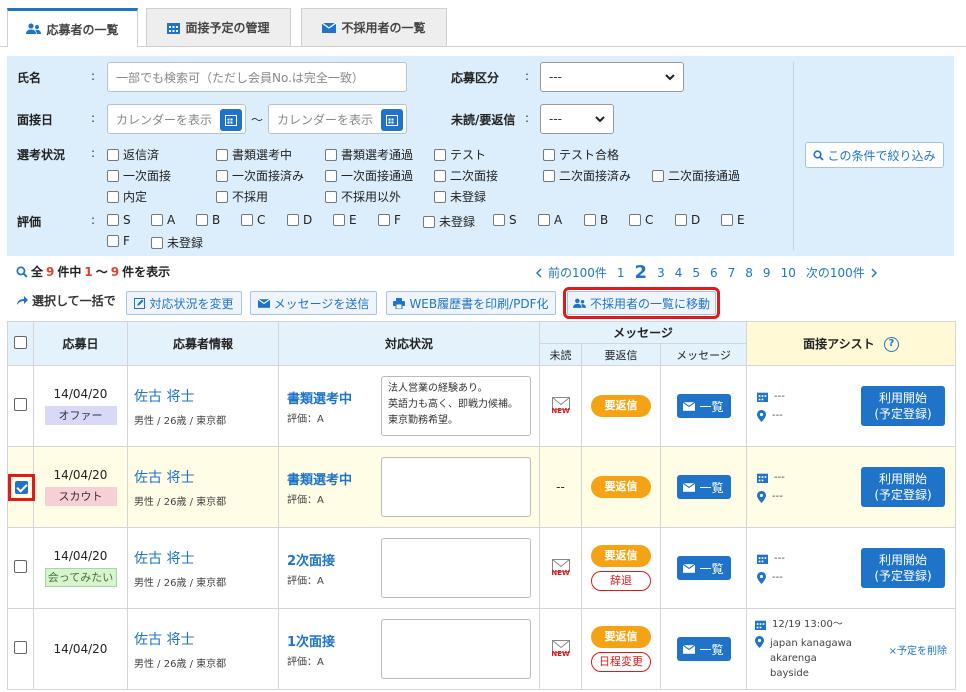 This screenshot has width=966, height=692. I want to click on chevron-right-icon, so click(874, 273).